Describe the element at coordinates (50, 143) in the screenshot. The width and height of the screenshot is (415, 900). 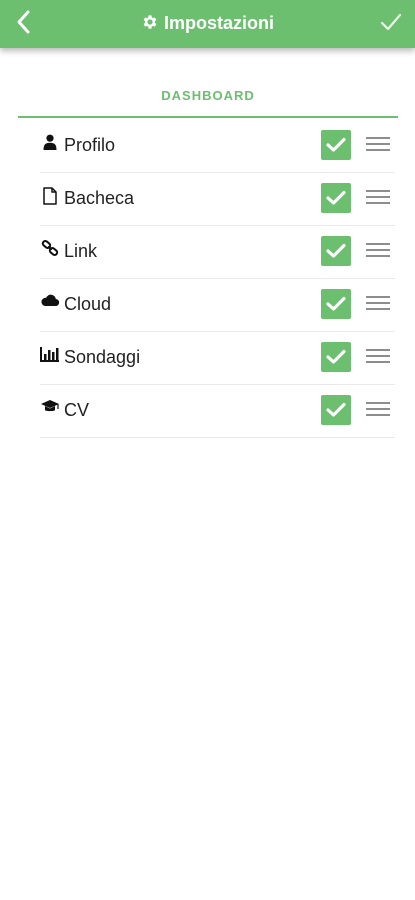
I see `user-icon` at that location.